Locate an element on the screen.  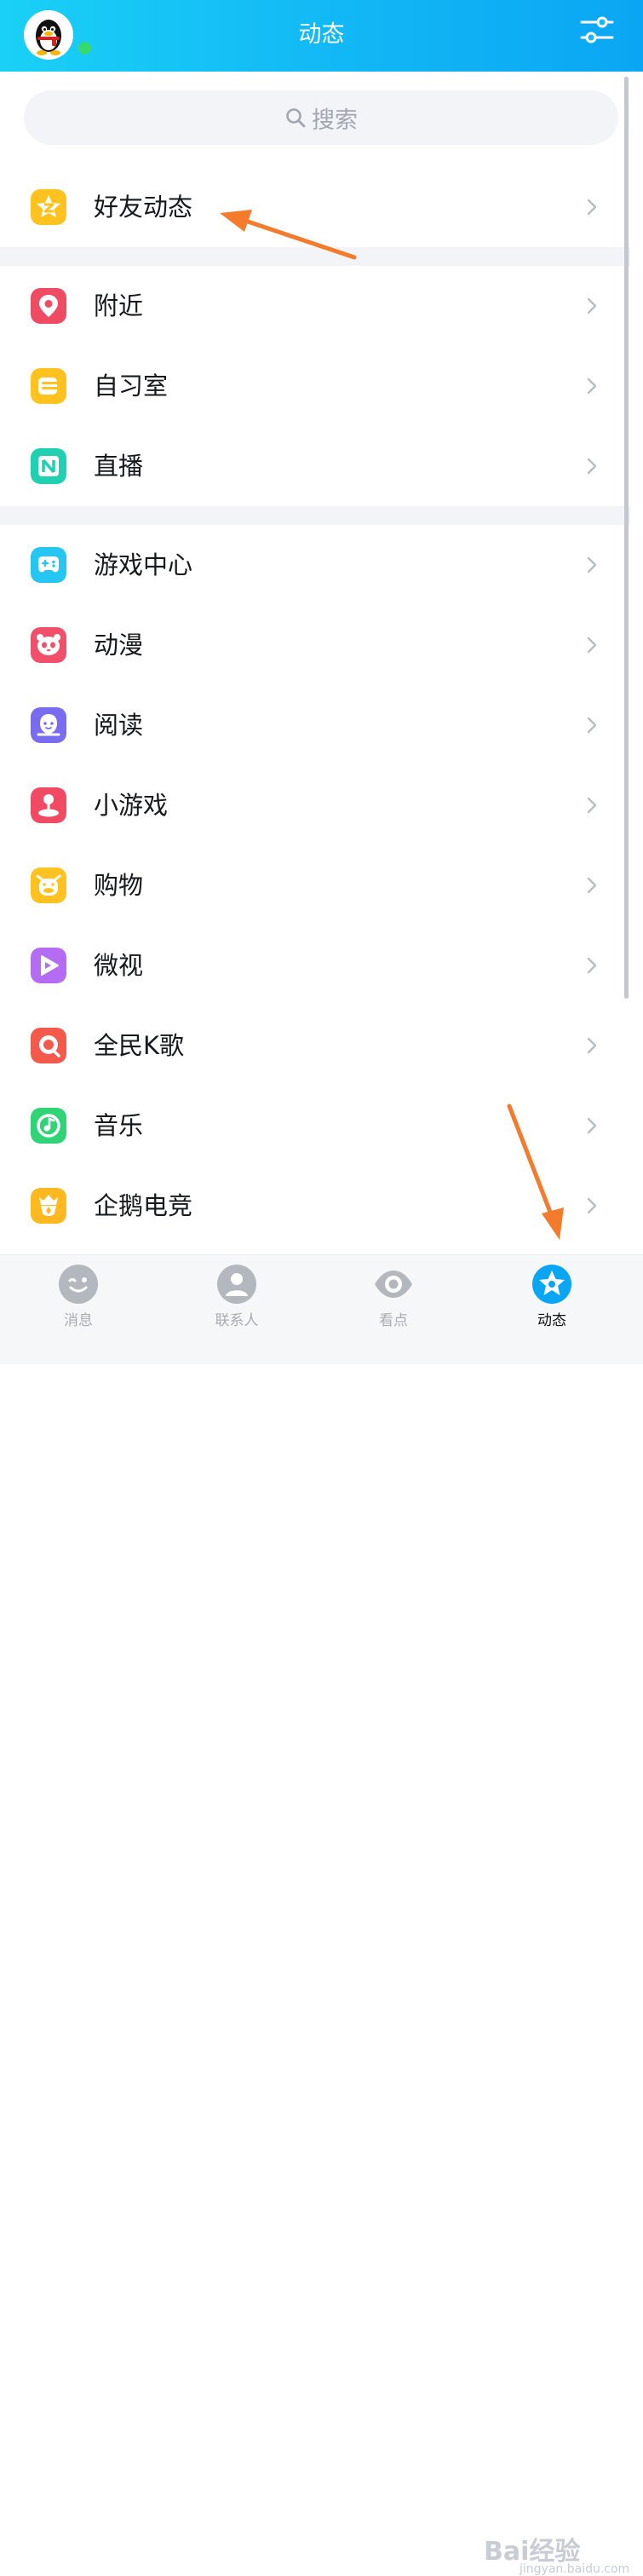
item-label: 好友动态 is located at coordinates (143, 207).